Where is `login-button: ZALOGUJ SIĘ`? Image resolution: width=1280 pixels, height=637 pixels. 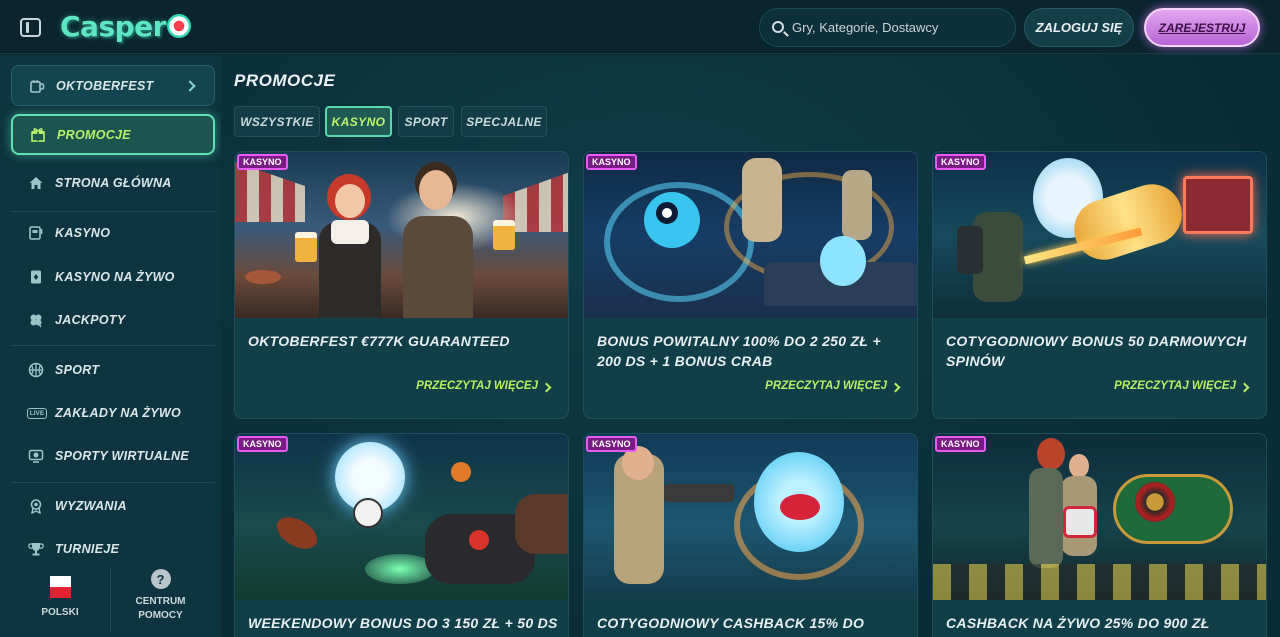
login-button: ZALOGUJ SIĘ is located at coordinates (1079, 27).